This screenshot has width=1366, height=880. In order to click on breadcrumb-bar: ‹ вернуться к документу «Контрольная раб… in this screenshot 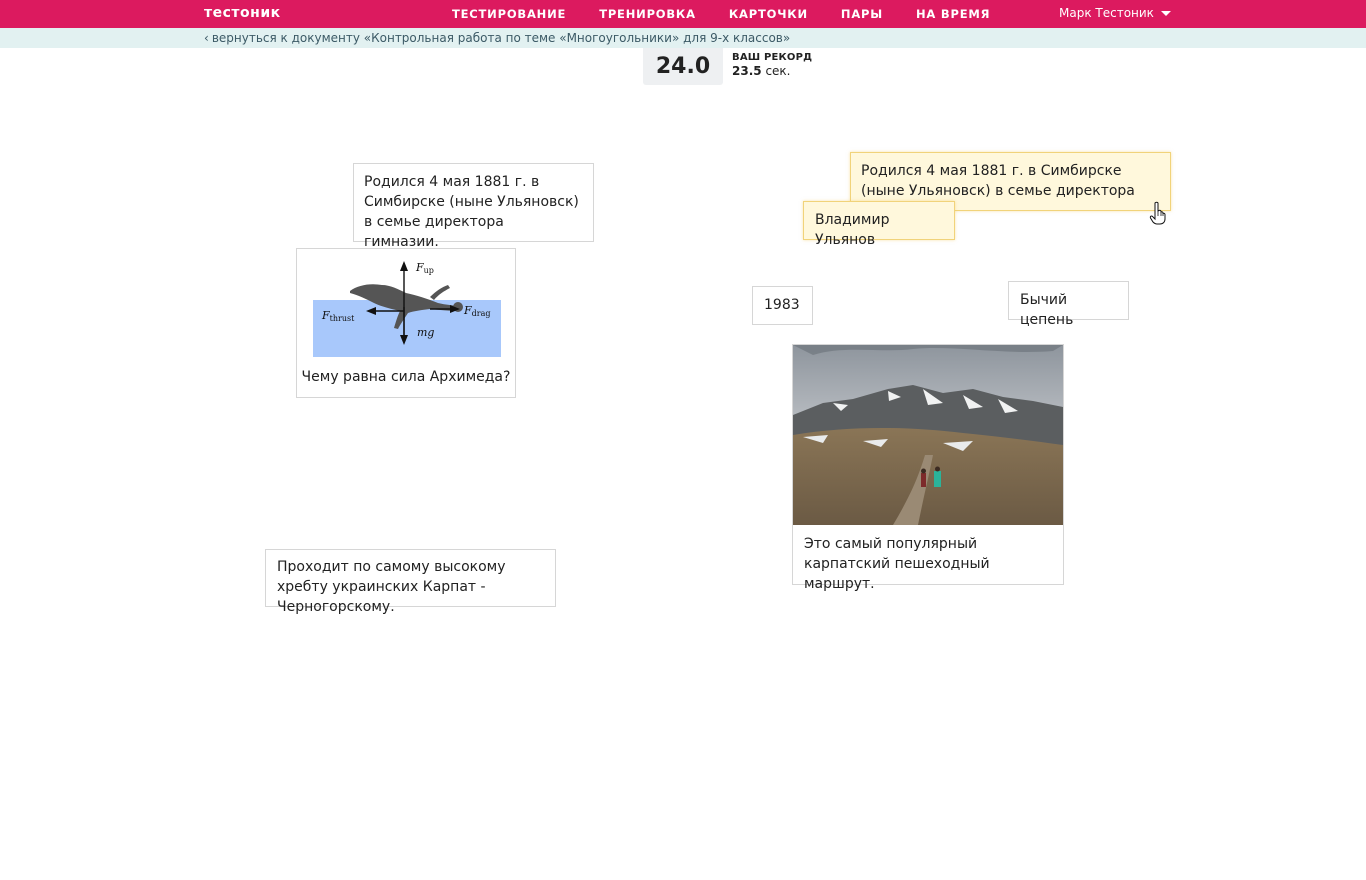, I will do `click(683, 38)`.